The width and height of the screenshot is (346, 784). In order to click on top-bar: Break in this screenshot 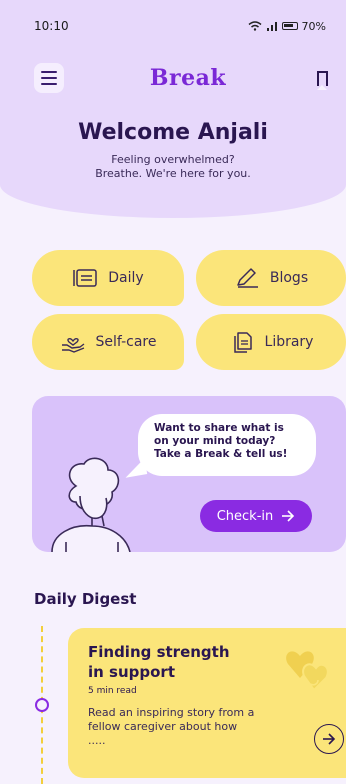, I will do `click(173, 78)`.